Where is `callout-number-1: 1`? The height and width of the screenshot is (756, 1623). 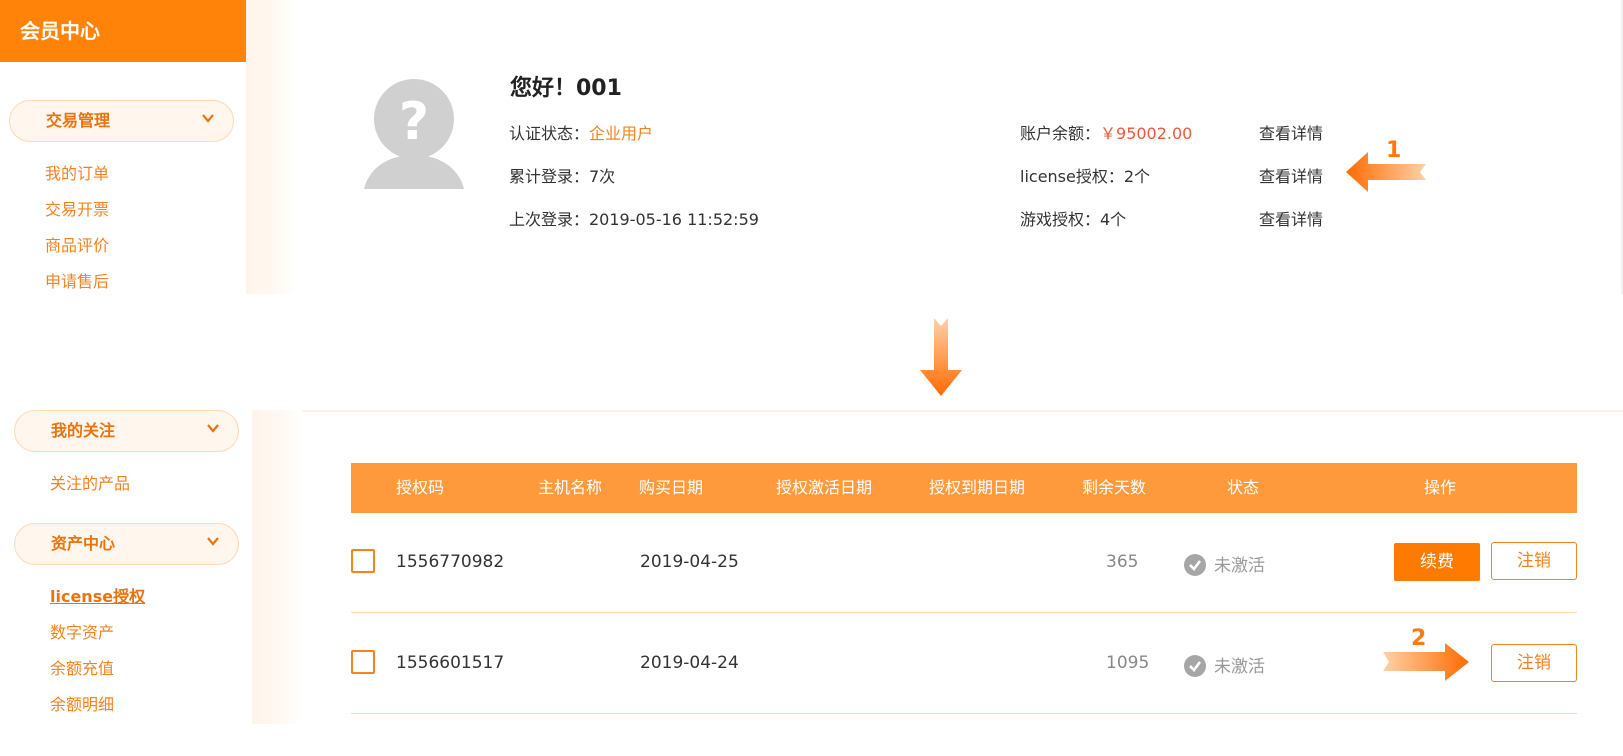 callout-number-1: 1 is located at coordinates (1394, 150).